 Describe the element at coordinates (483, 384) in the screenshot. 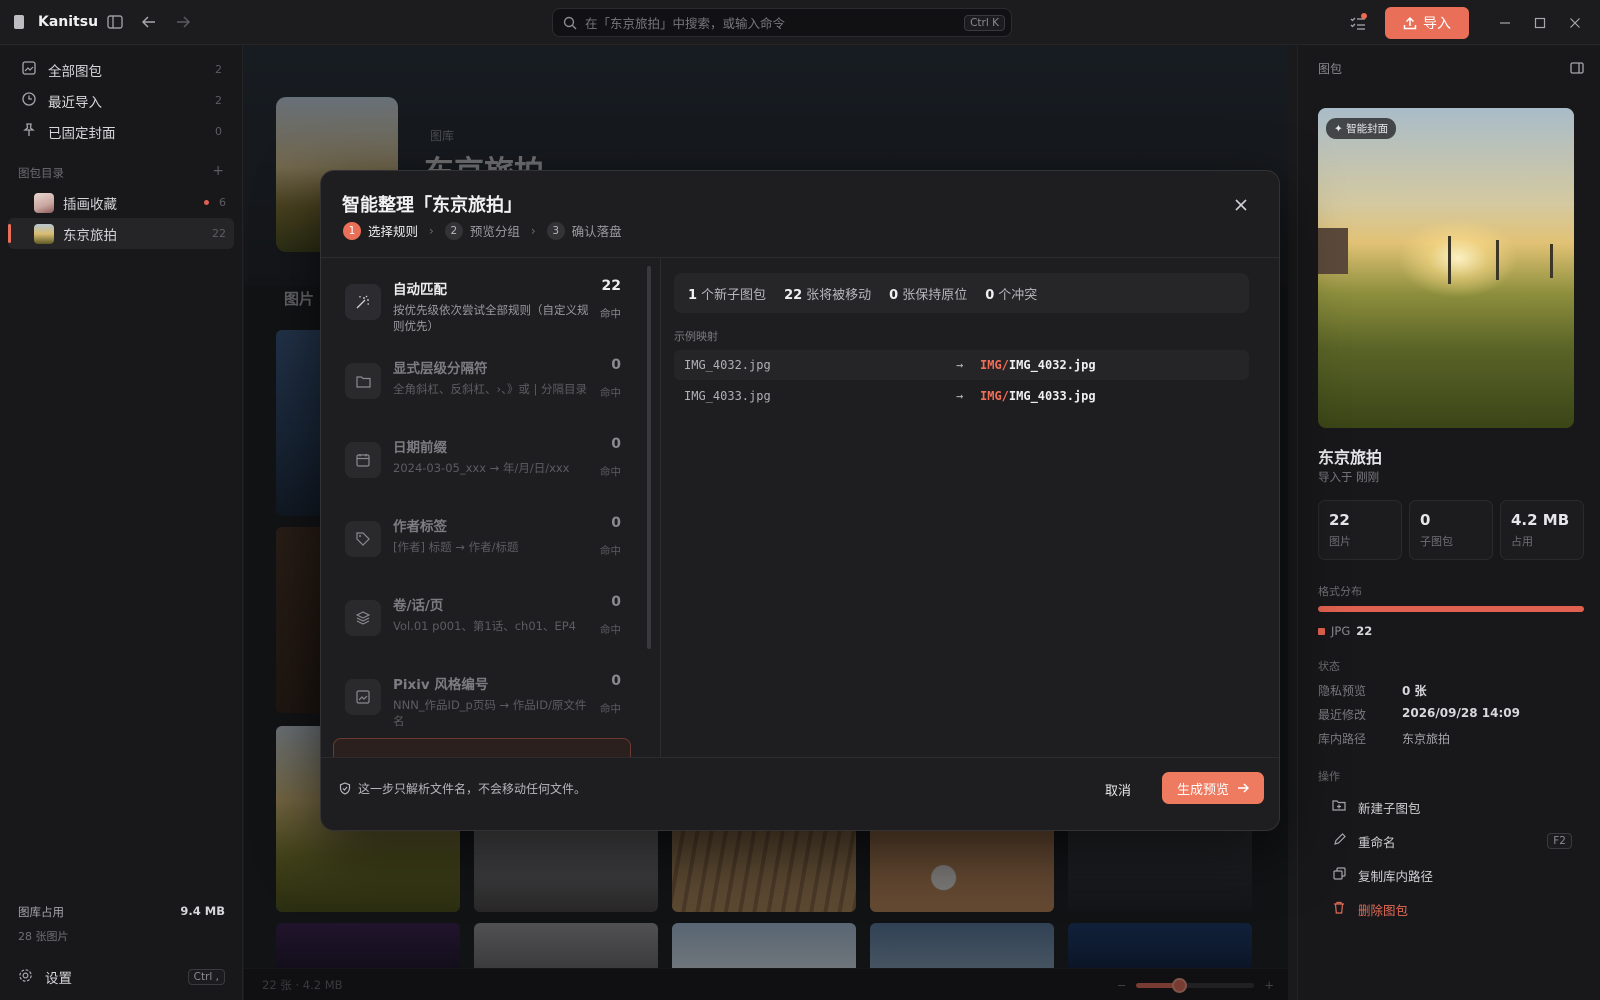

I see `rule-explicit-separator: 显式层级分隔符 全角斜杠、反斜杠、›、》或 | 分隔目录 0 命中` at that location.